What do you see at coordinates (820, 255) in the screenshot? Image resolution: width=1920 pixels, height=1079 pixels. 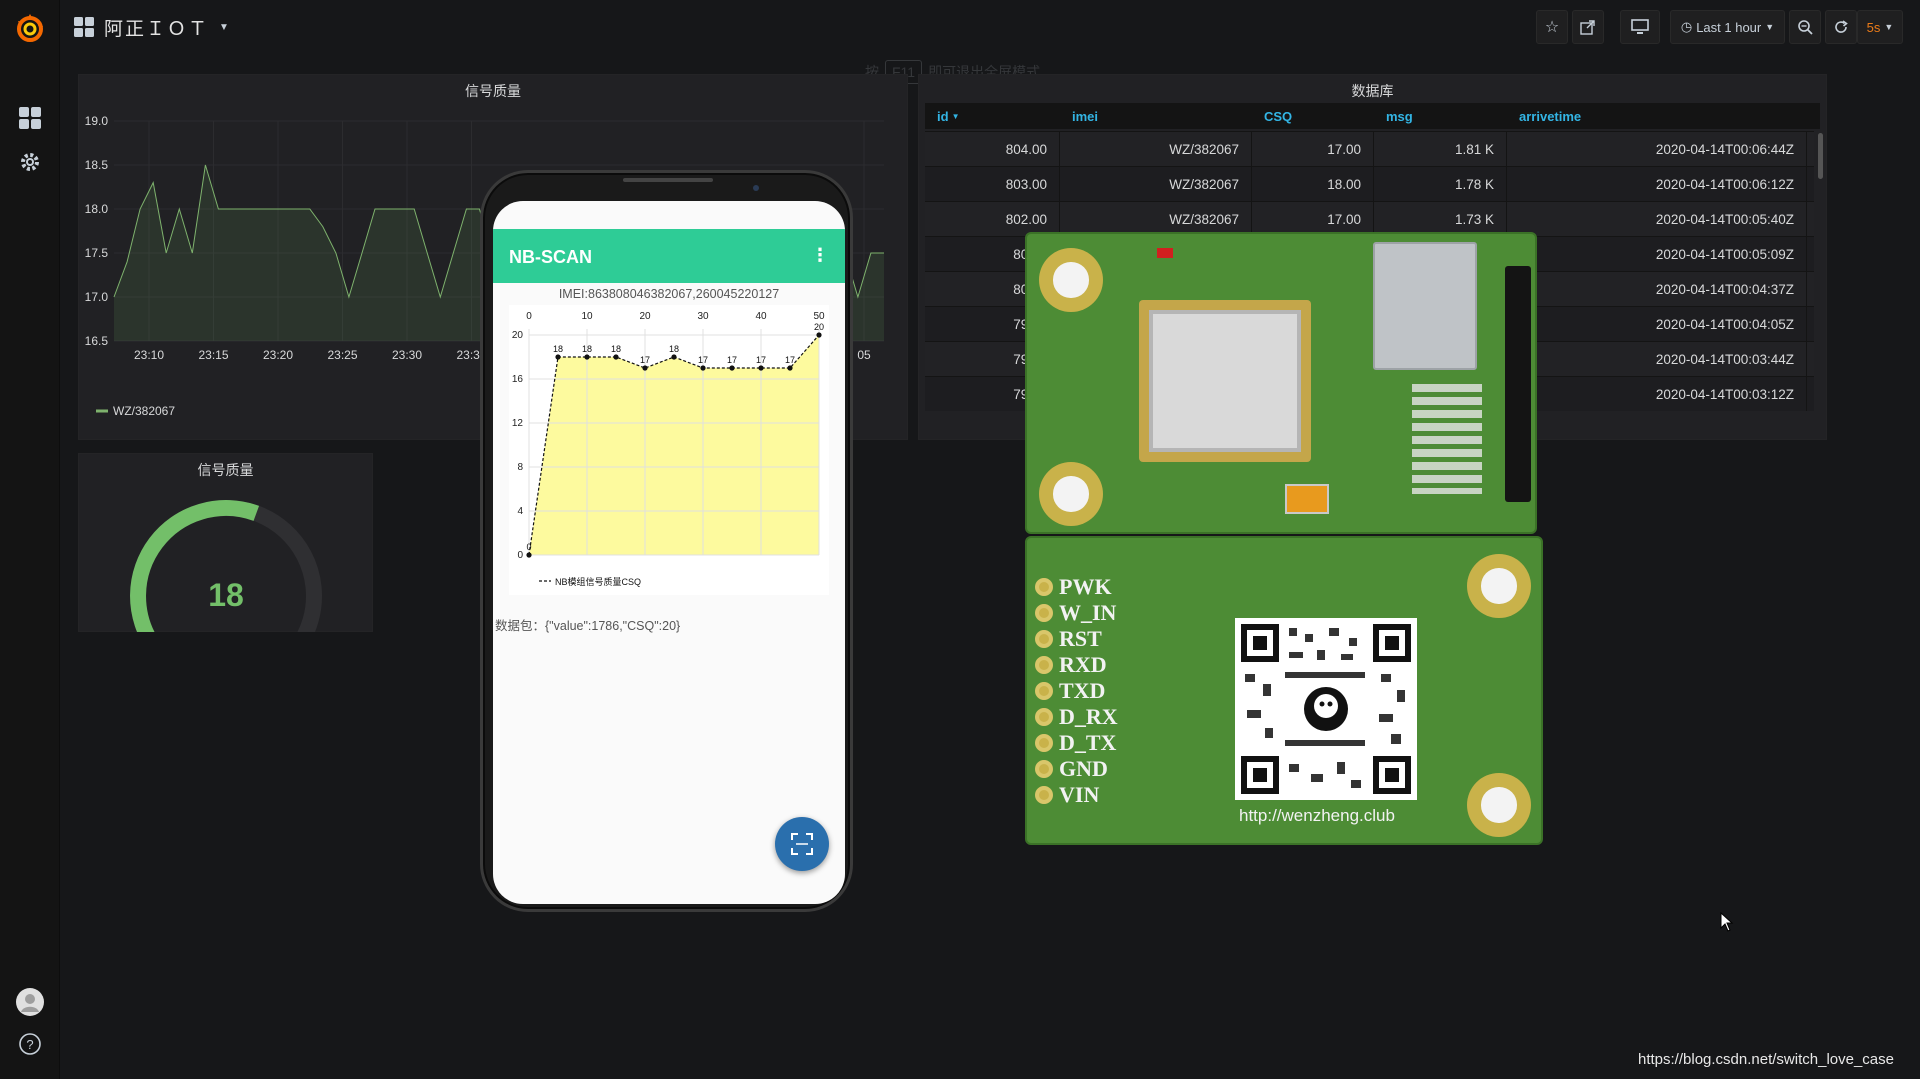 I see `overflow-menu-icon: ⋮` at bounding box center [820, 255].